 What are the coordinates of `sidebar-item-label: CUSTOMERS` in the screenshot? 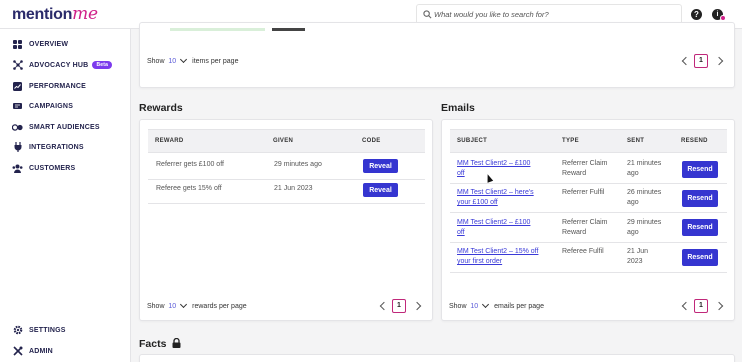 It's located at (52, 168).